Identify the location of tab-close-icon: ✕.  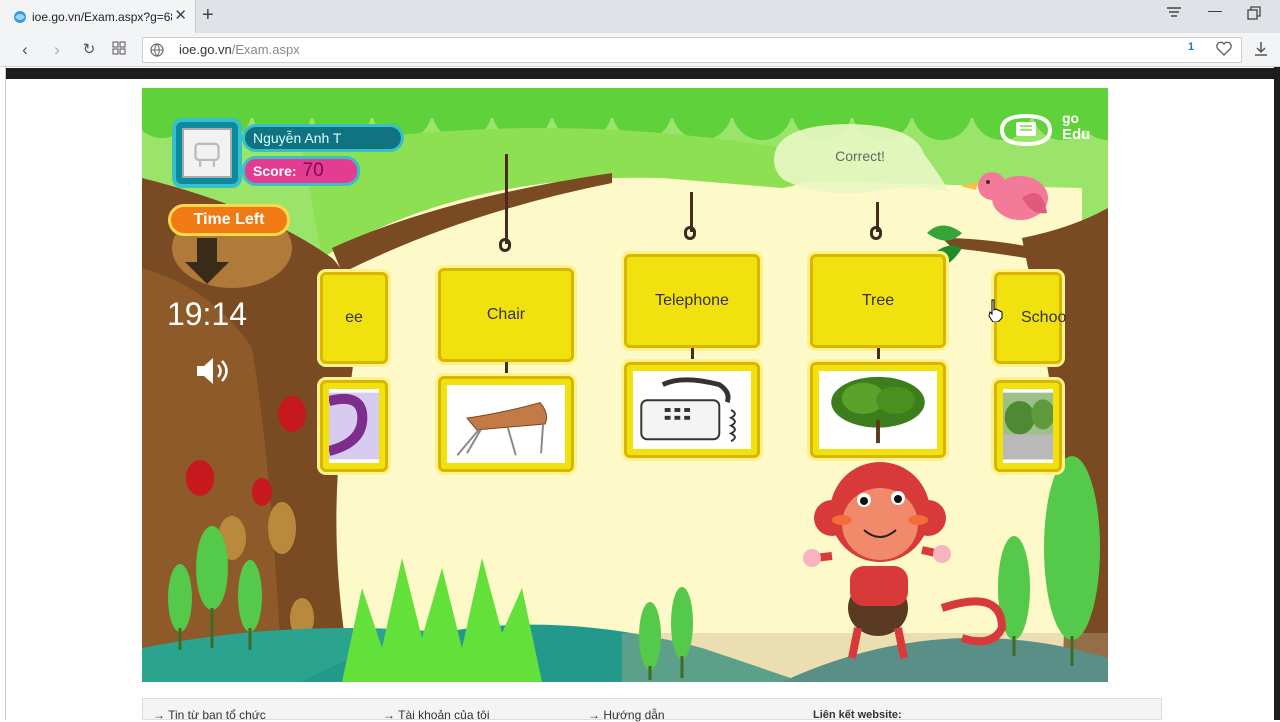
(180, 16).